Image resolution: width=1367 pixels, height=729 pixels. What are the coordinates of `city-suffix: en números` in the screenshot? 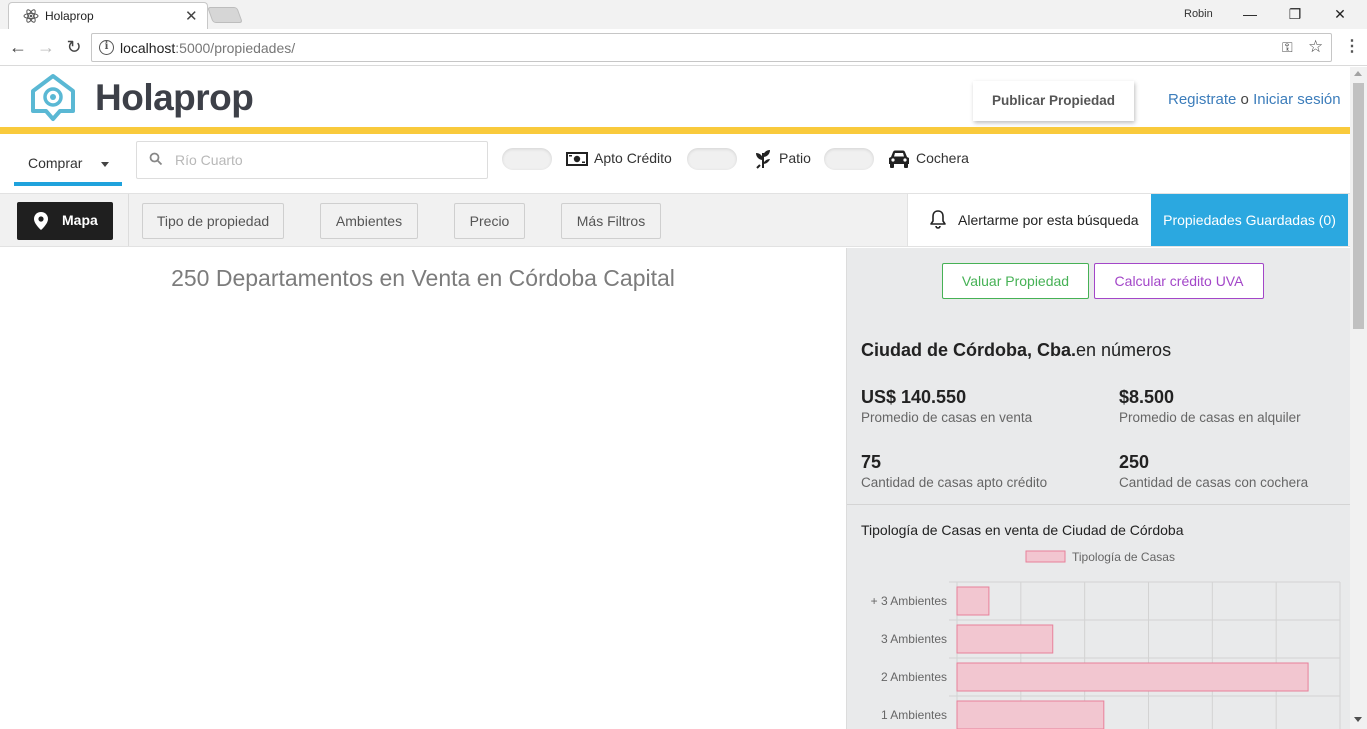 It's located at (1124, 350).